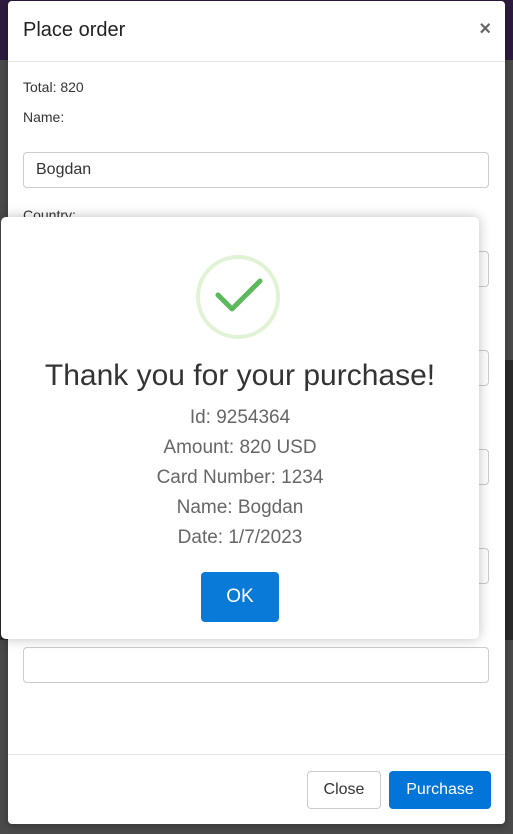 This screenshot has width=513, height=834. I want to click on order-card-number: Card Number: 1234, so click(240, 477).